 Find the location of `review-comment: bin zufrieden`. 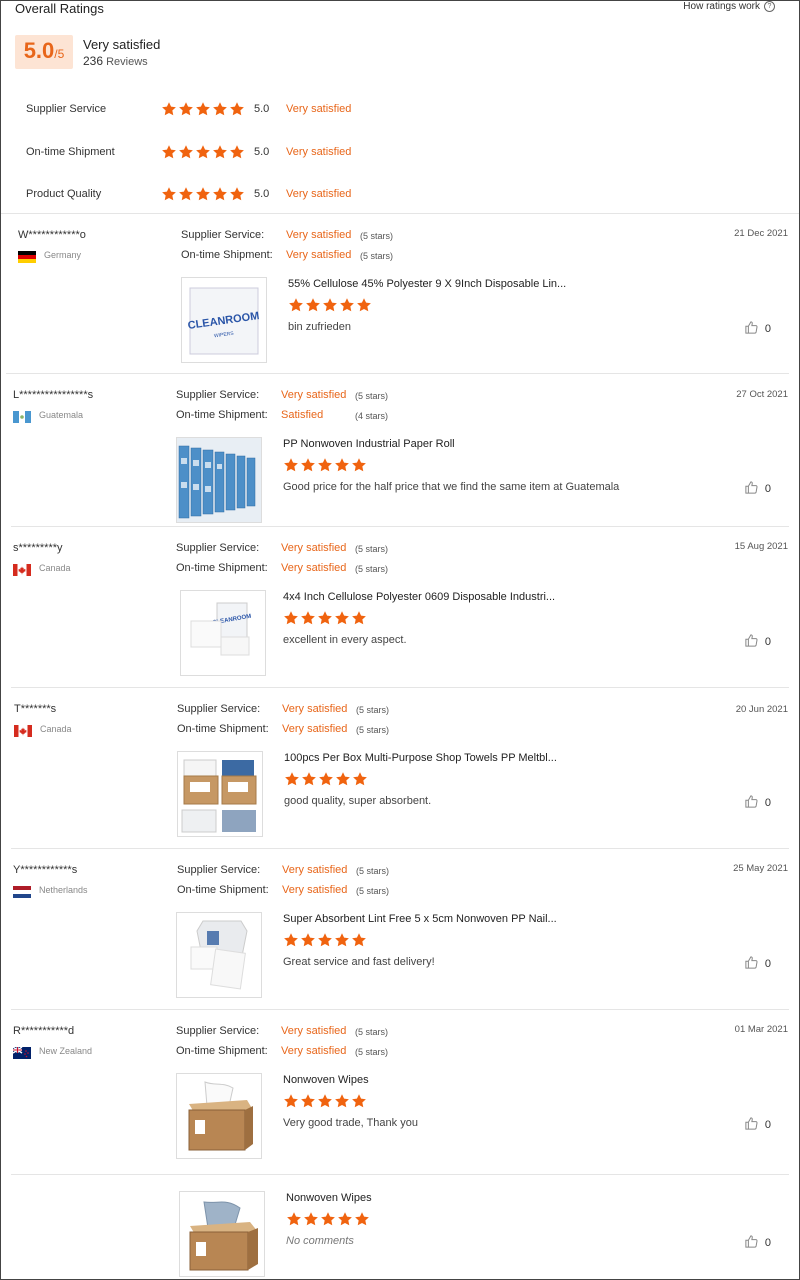

review-comment: bin zufrieden is located at coordinates (319, 327).